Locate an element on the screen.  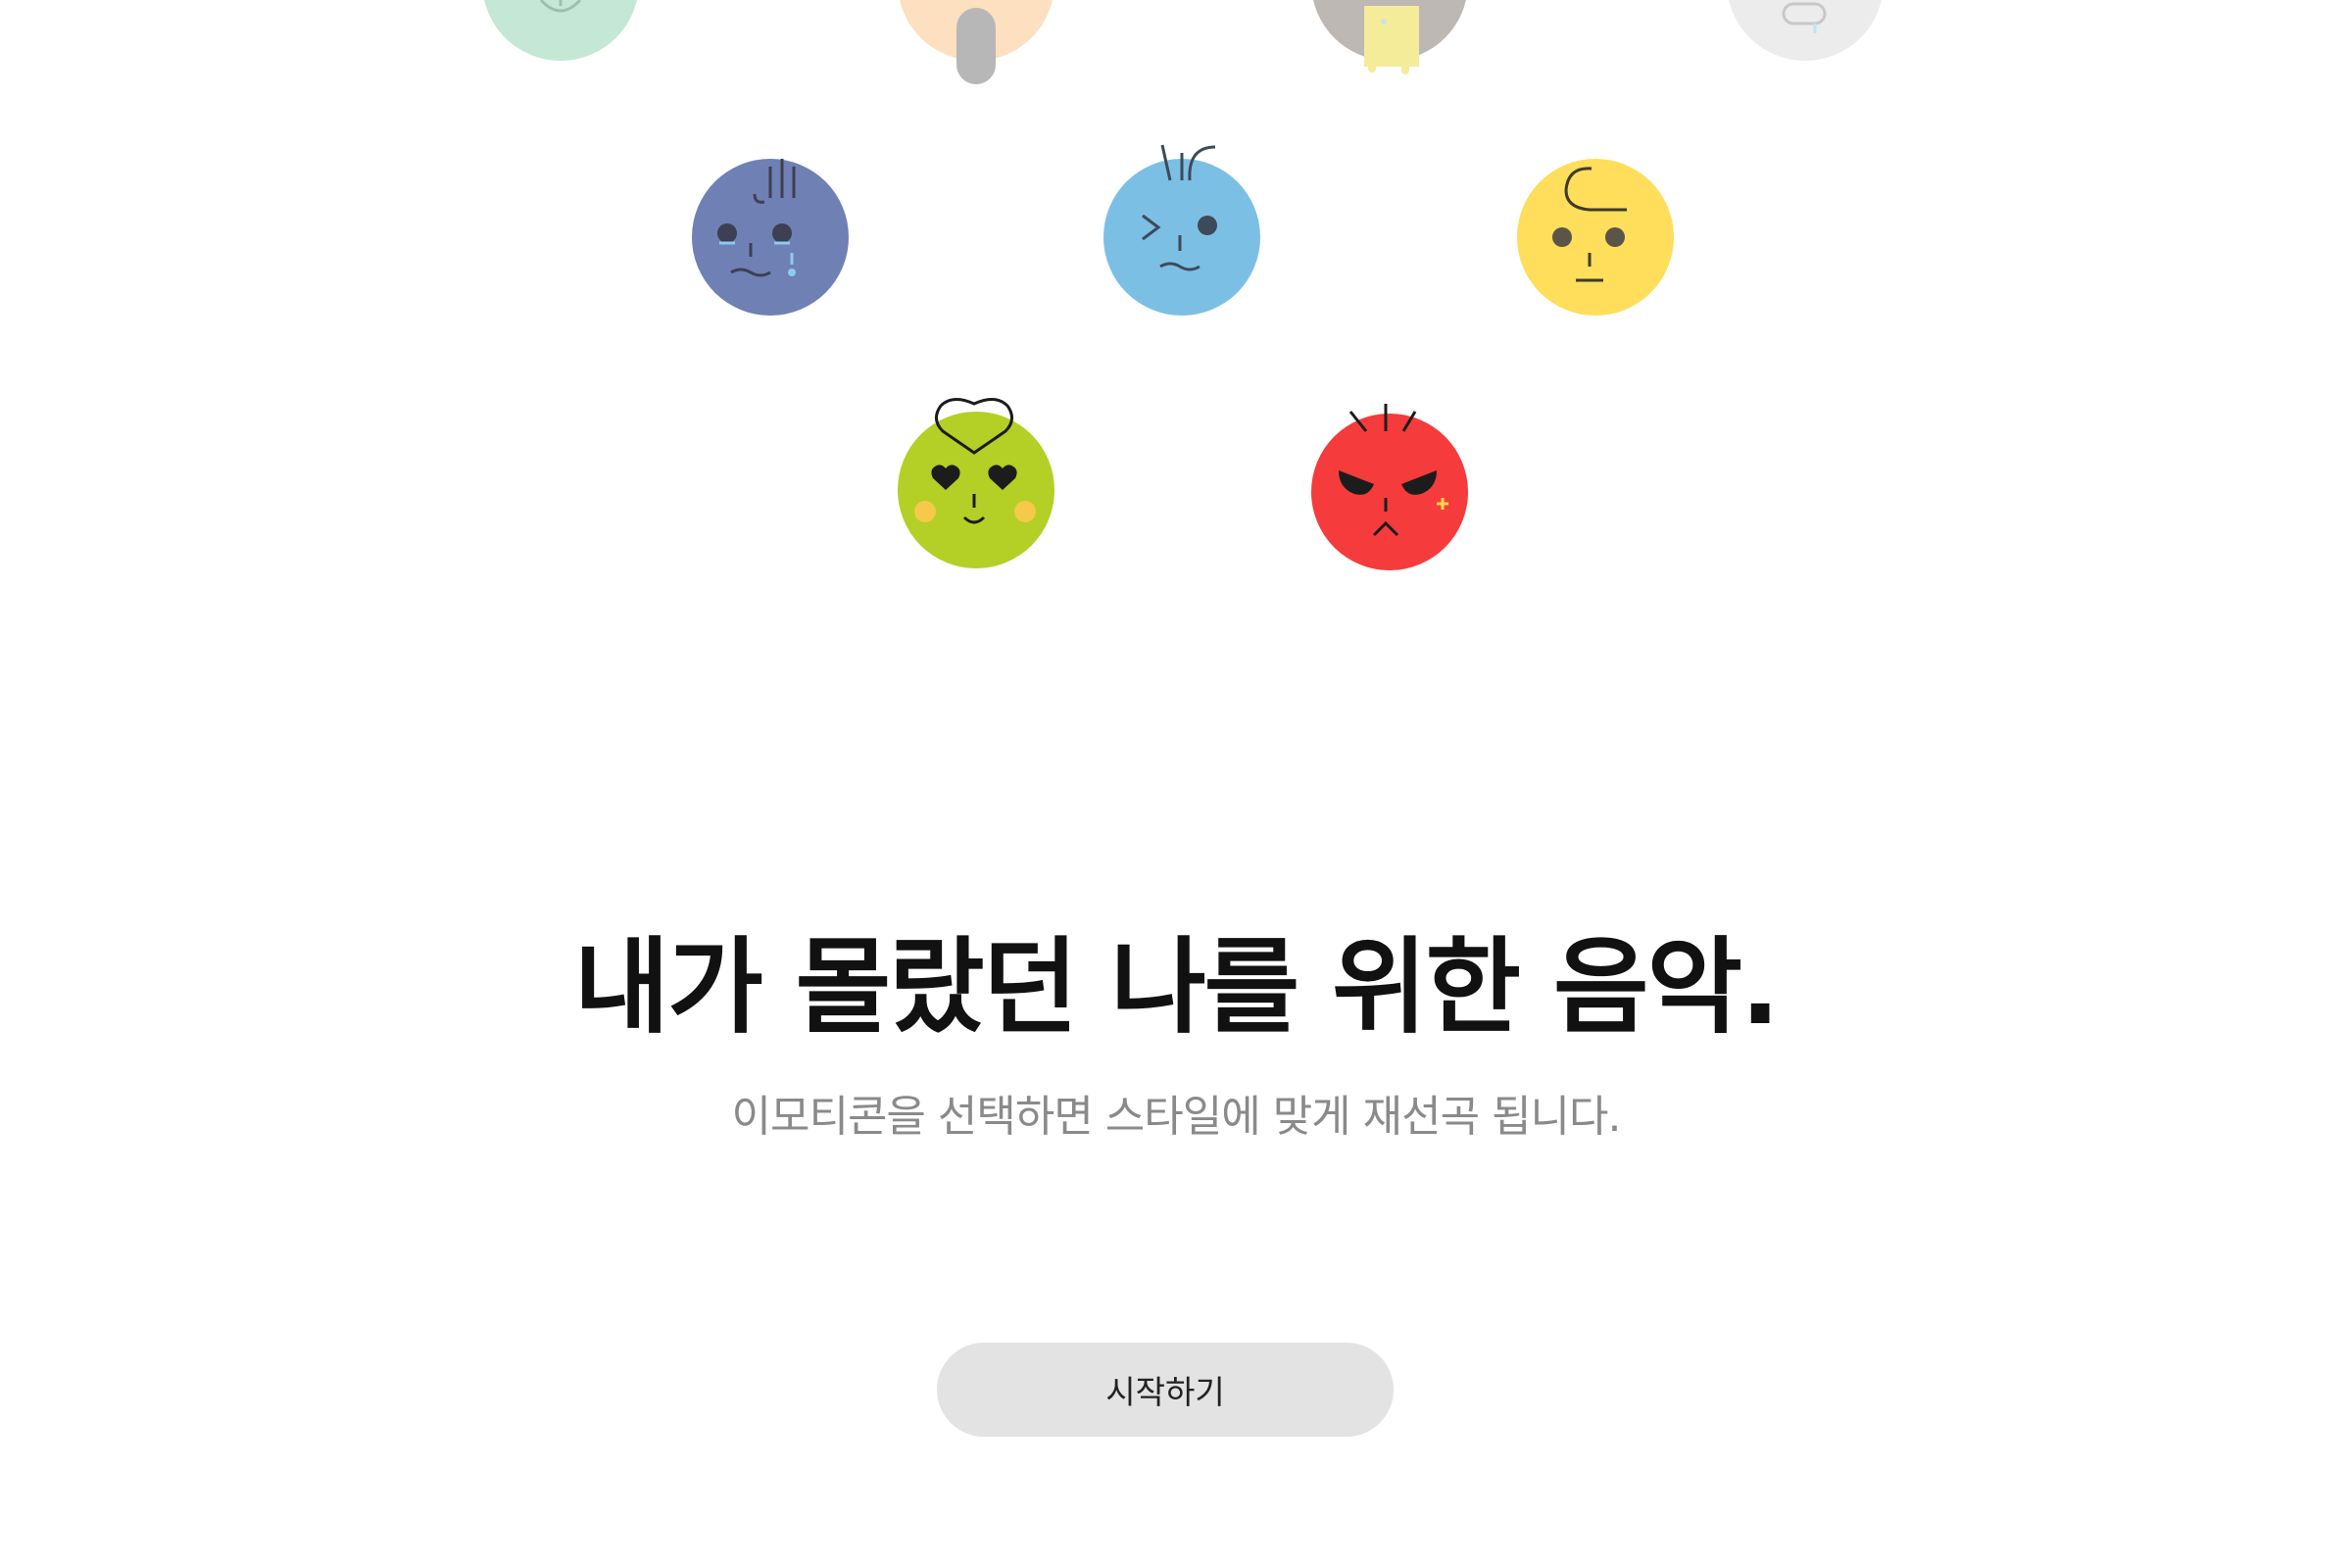
taupe-face-icon is located at coordinates (1389, 37).